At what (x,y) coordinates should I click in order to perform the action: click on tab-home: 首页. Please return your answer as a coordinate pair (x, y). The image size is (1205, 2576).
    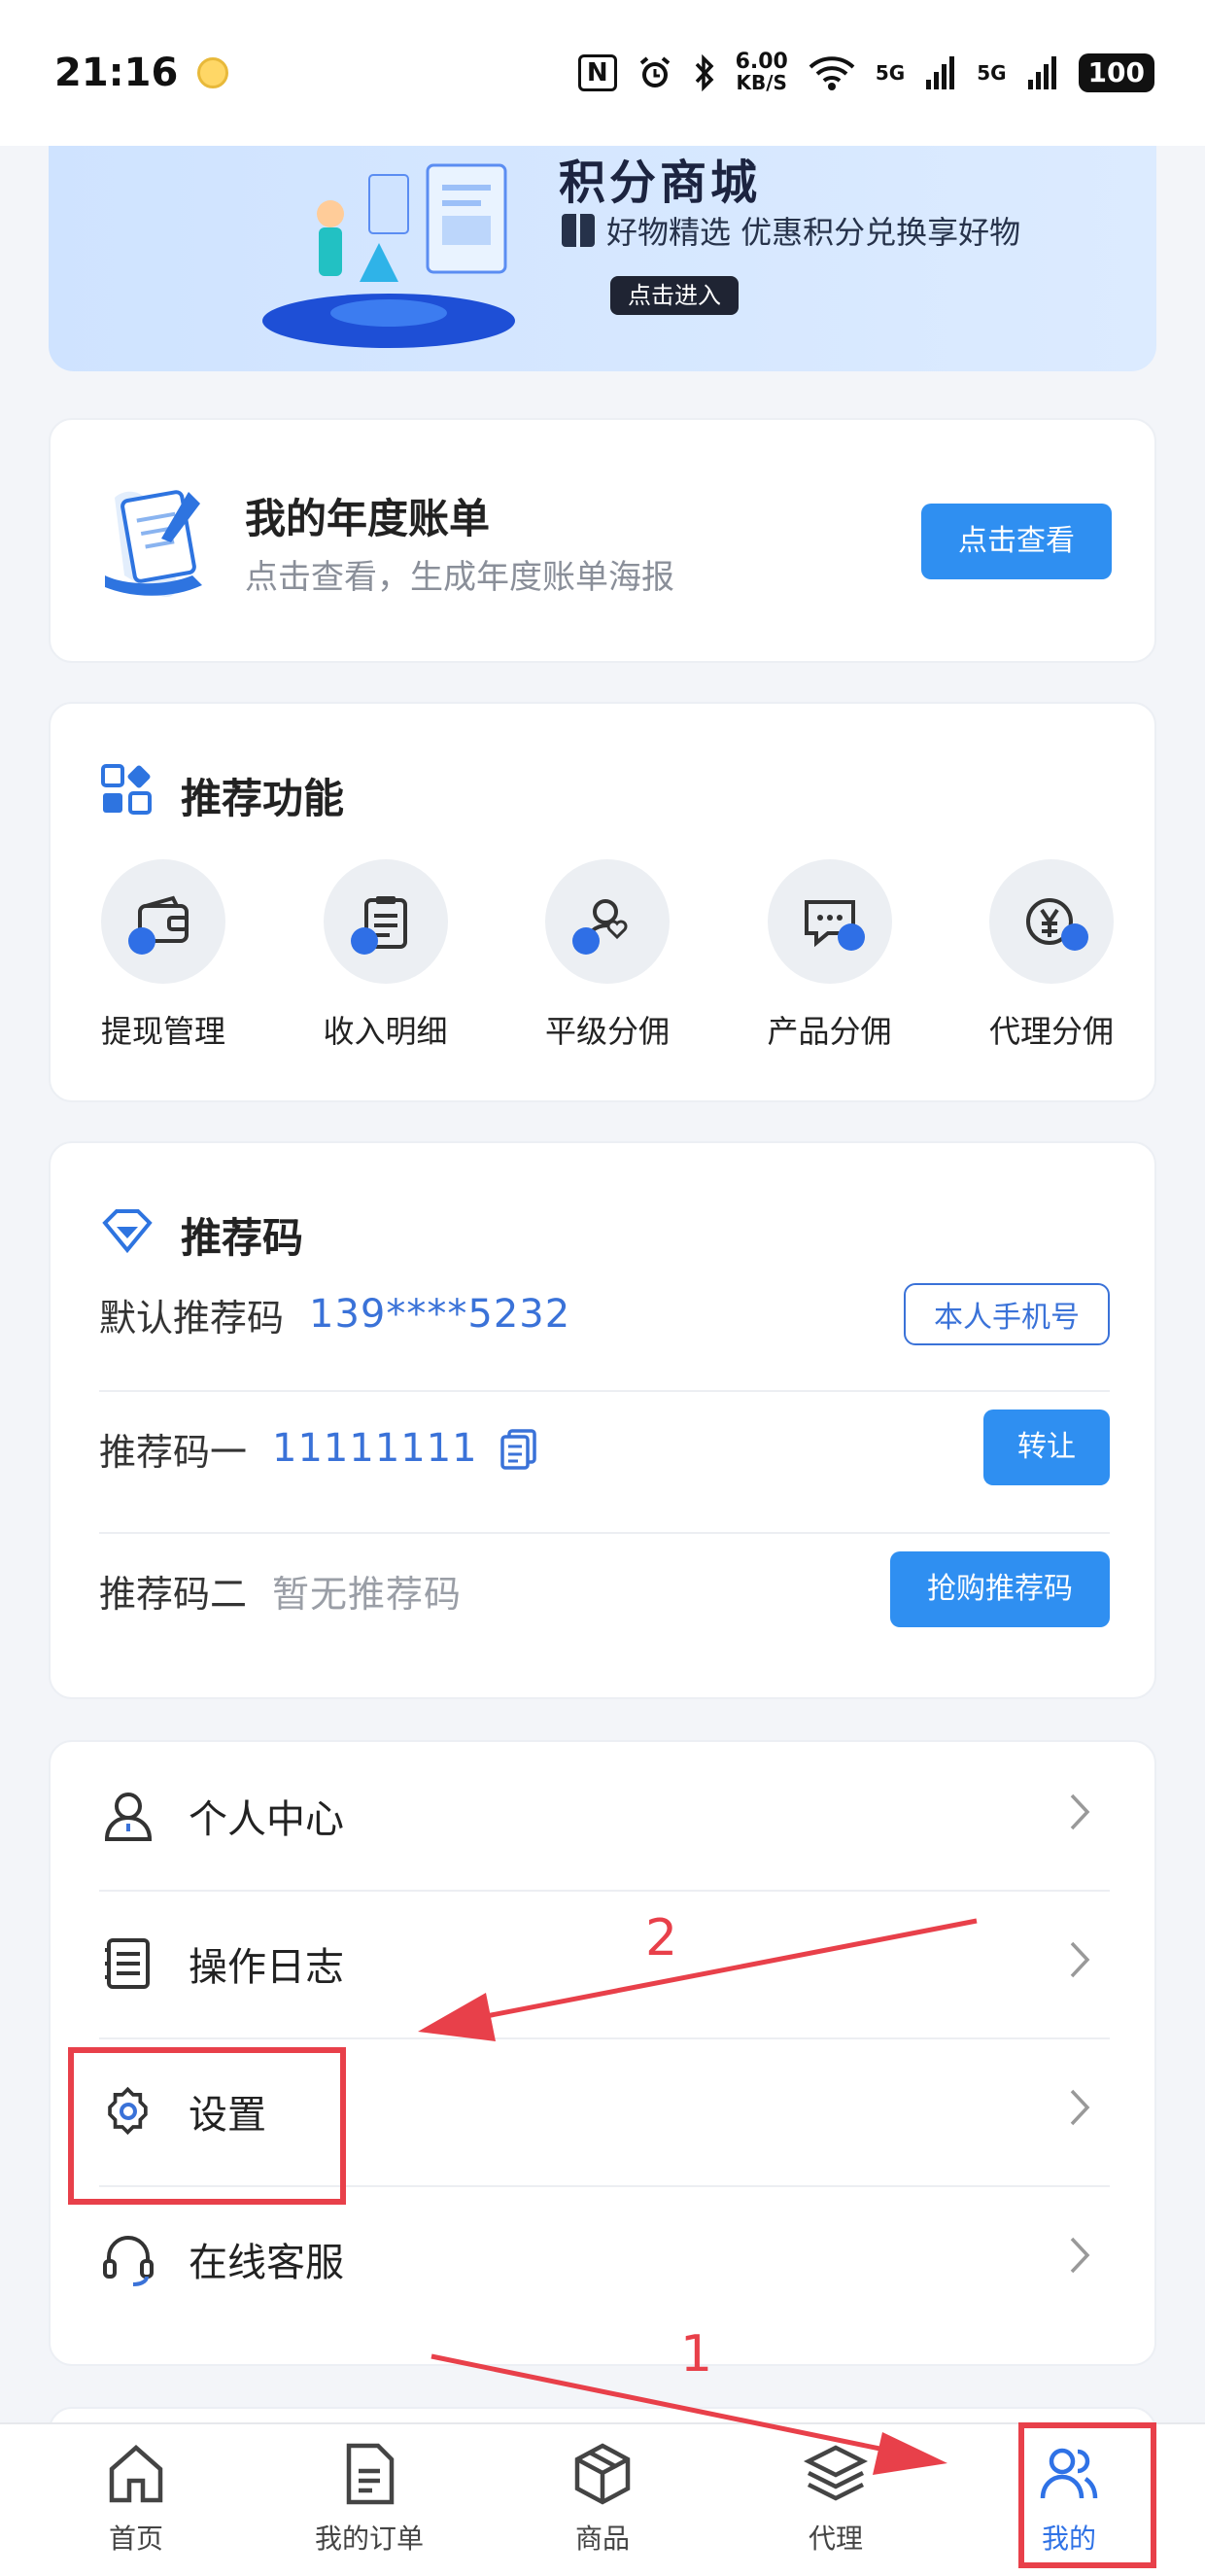
    Looking at the image, I should click on (136, 2498).